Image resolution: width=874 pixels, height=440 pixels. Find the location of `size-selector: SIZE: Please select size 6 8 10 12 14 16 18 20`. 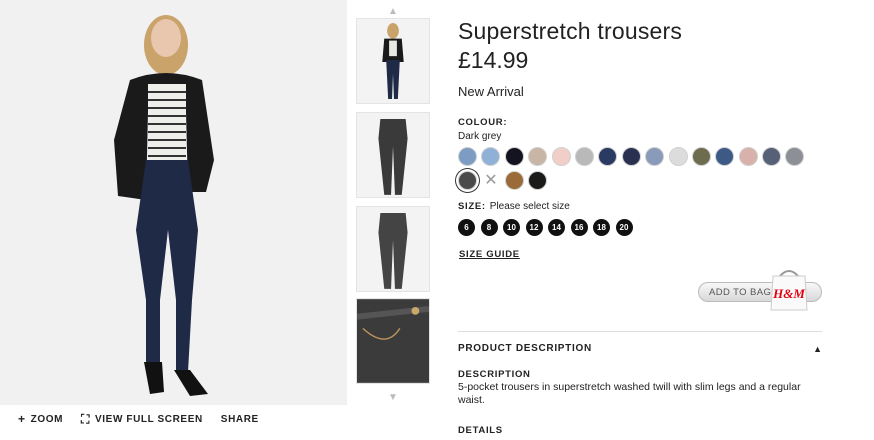

size-selector: SIZE: Please select size 6 8 10 12 14 16 18 20 is located at coordinates (640, 218).